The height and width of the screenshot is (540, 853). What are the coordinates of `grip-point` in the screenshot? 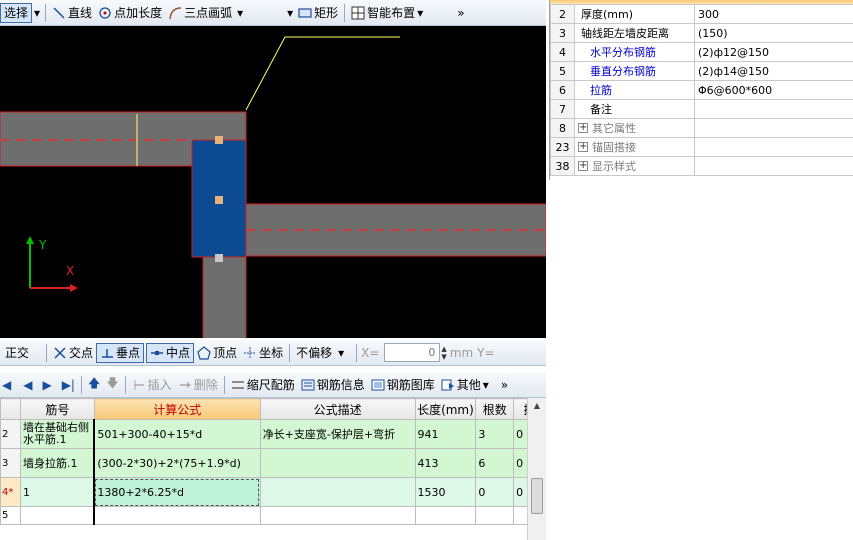 It's located at (219, 200).